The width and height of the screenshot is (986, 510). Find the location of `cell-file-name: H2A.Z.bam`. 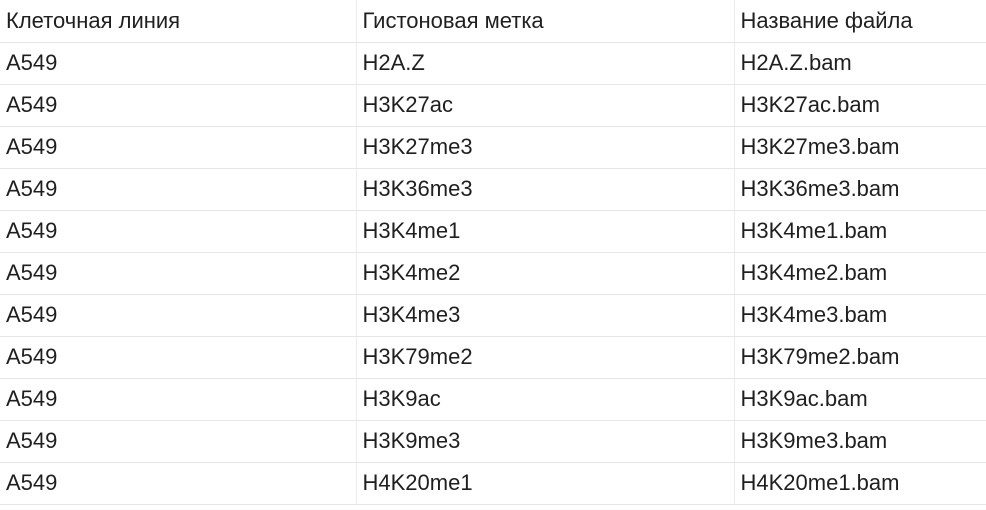

cell-file-name: H2A.Z.bam is located at coordinates (859, 63).